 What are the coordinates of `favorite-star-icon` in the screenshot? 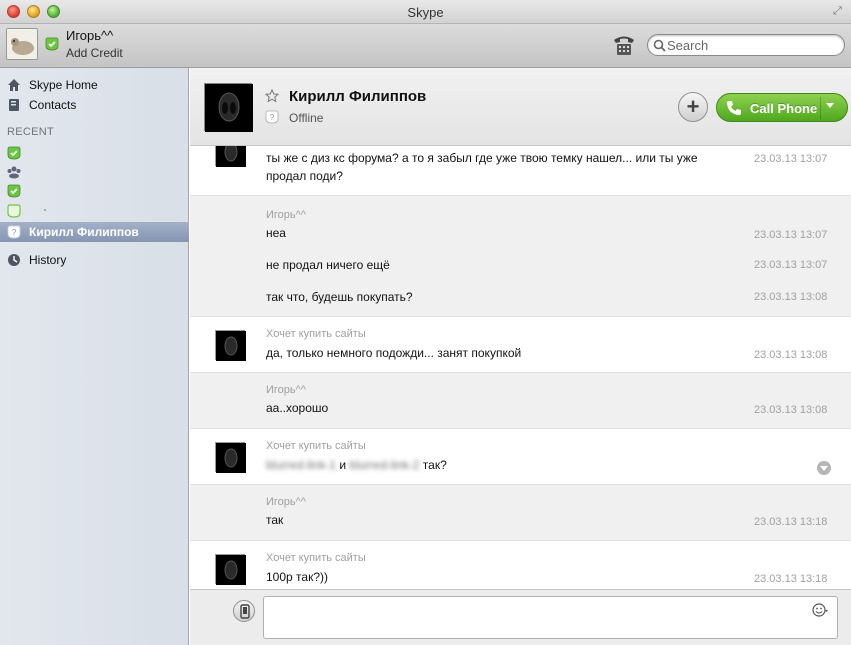 It's located at (272, 96).